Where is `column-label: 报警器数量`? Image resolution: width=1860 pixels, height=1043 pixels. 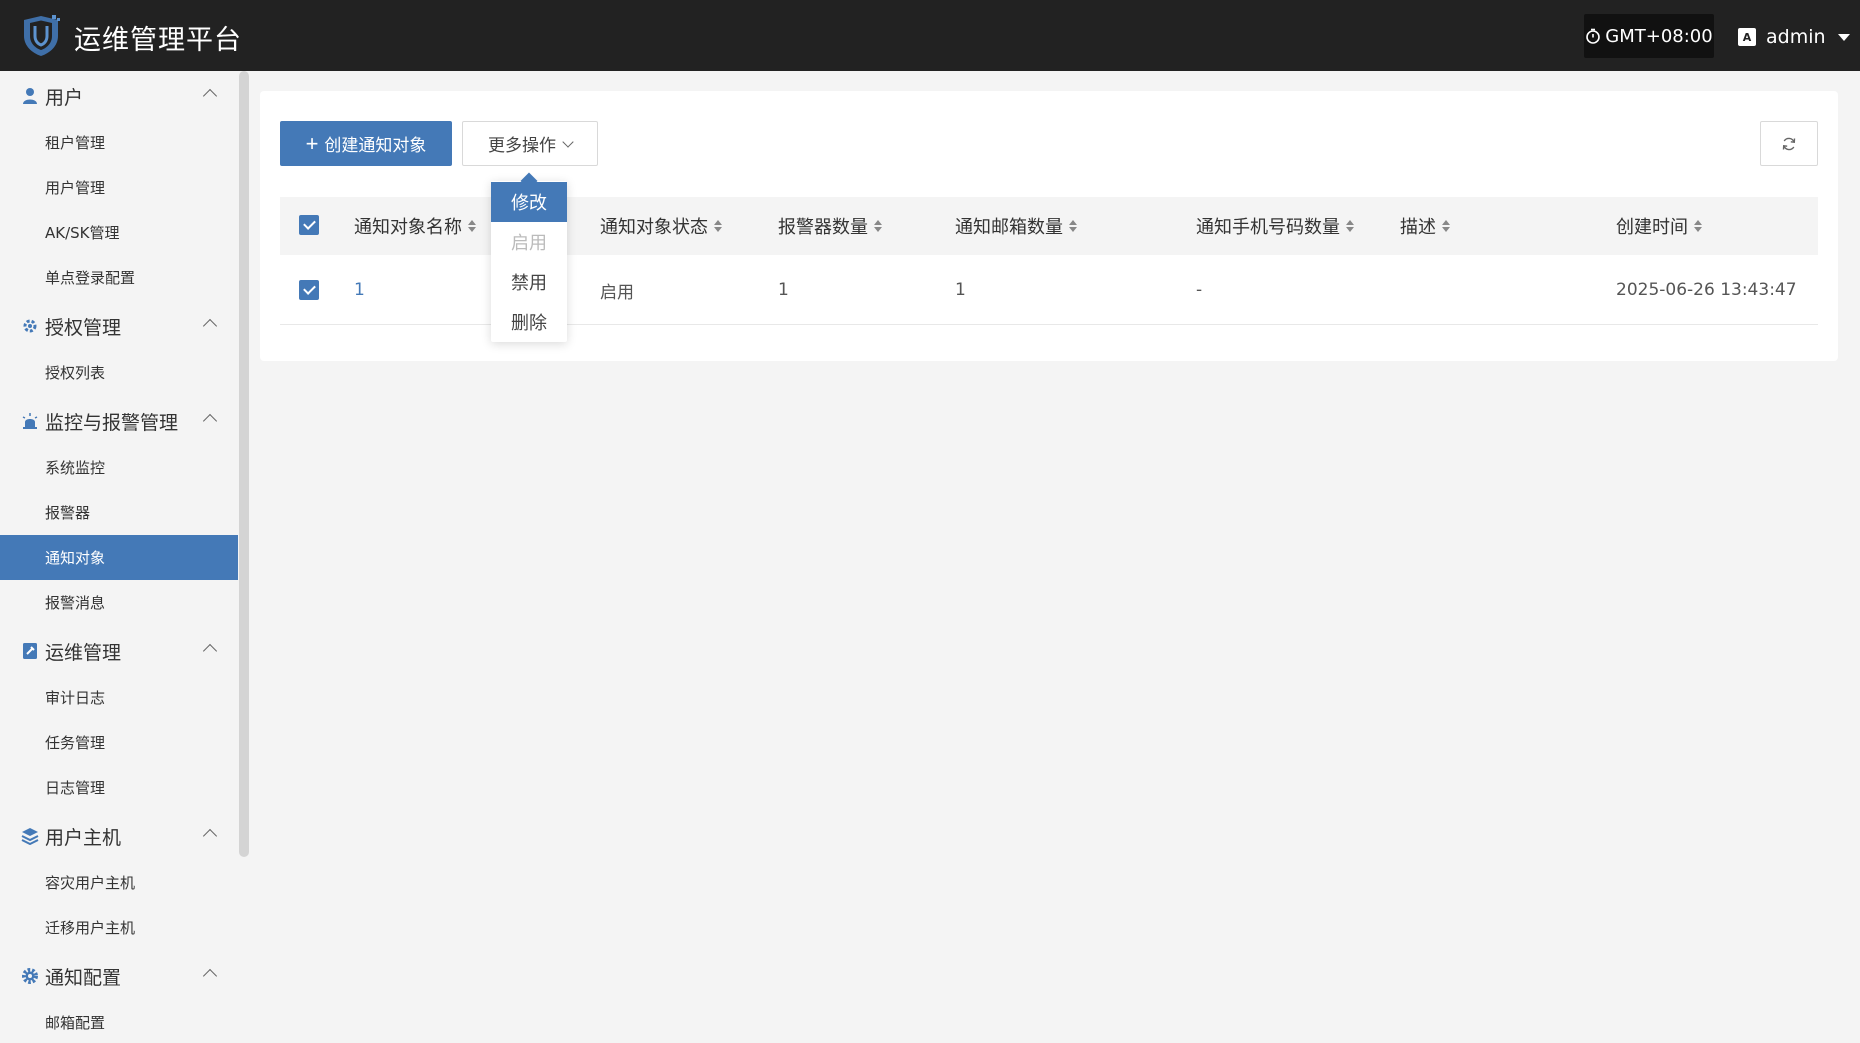 column-label: 报警器数量 is located at coordinates (823, 227).